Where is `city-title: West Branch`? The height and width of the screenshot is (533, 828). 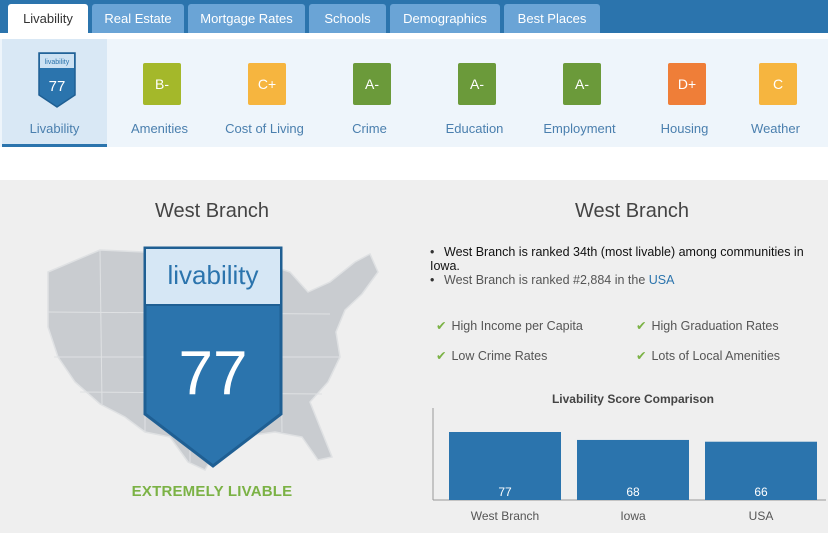 city-title: West Branch is located at coordinates (212, 211).